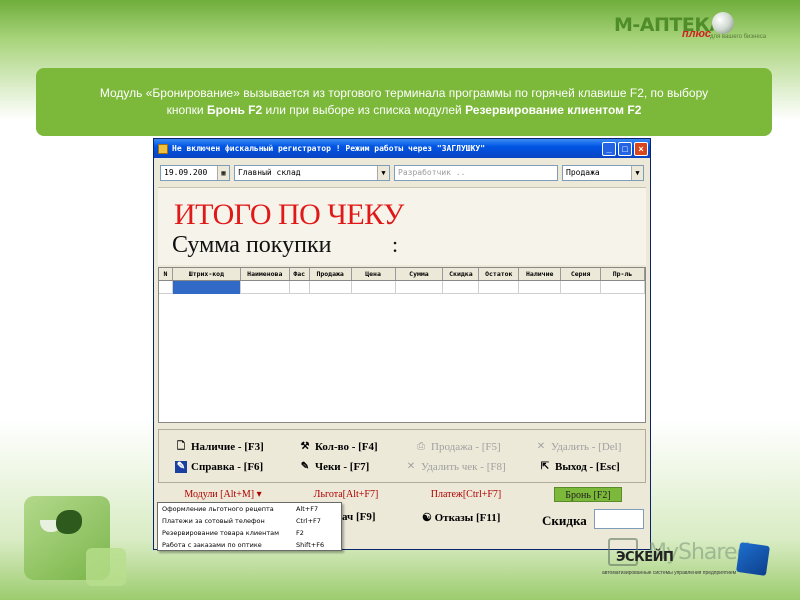 The height and width of the screenshot is (600, 800). I want to click on menu-item-shortcut: F2, so click(300, 533).